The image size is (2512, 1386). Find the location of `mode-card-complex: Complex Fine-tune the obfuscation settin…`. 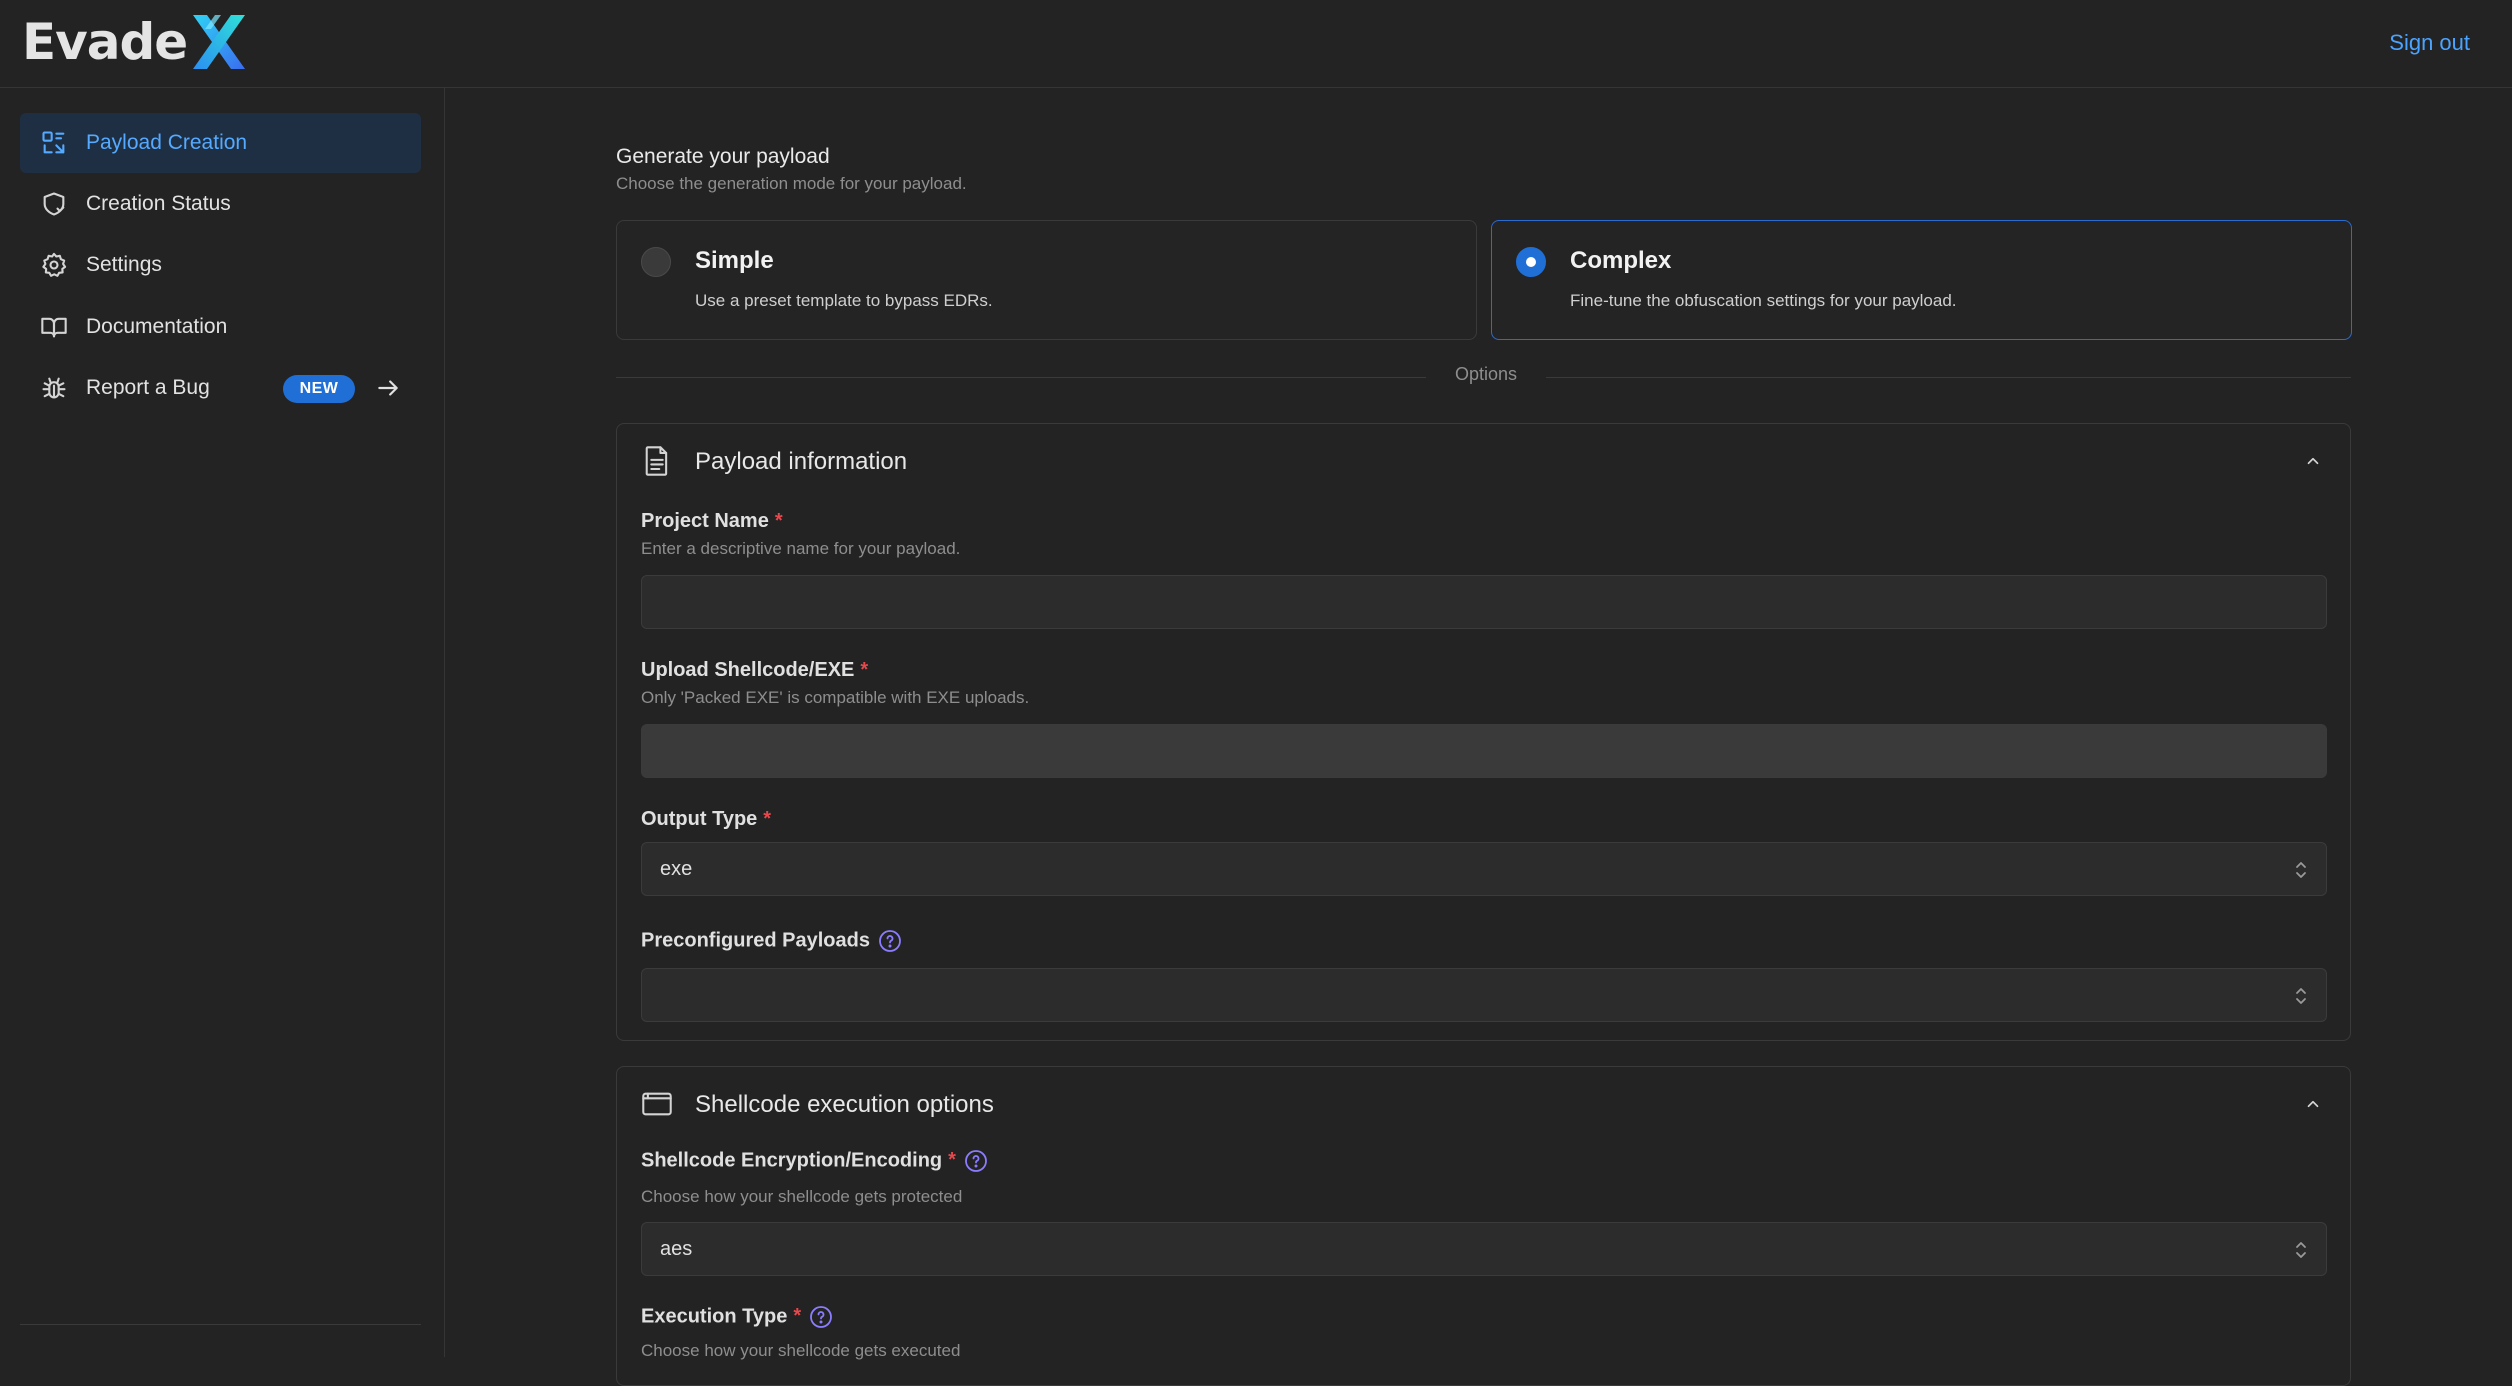

mode-card-complex: Complex Fine-tune the obfuscation settin… is located at coordinates (1921, 280).